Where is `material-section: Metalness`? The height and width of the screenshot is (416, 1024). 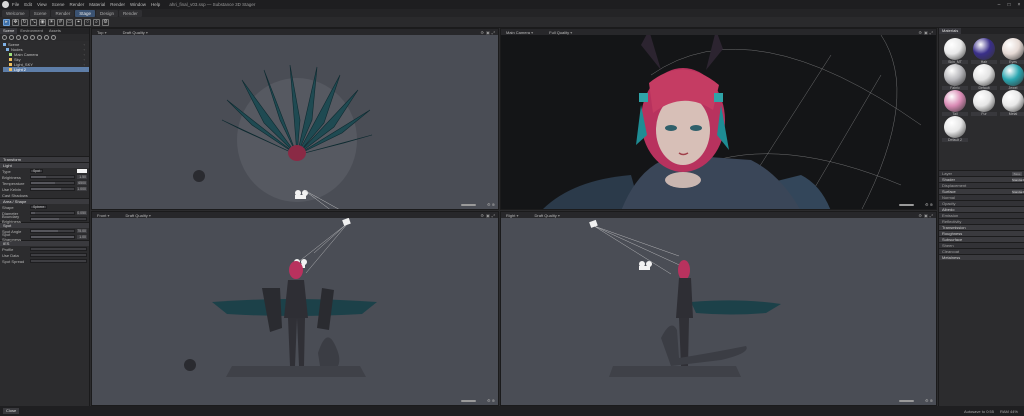
material-section: Metalness is located at coordinates (981, 257).